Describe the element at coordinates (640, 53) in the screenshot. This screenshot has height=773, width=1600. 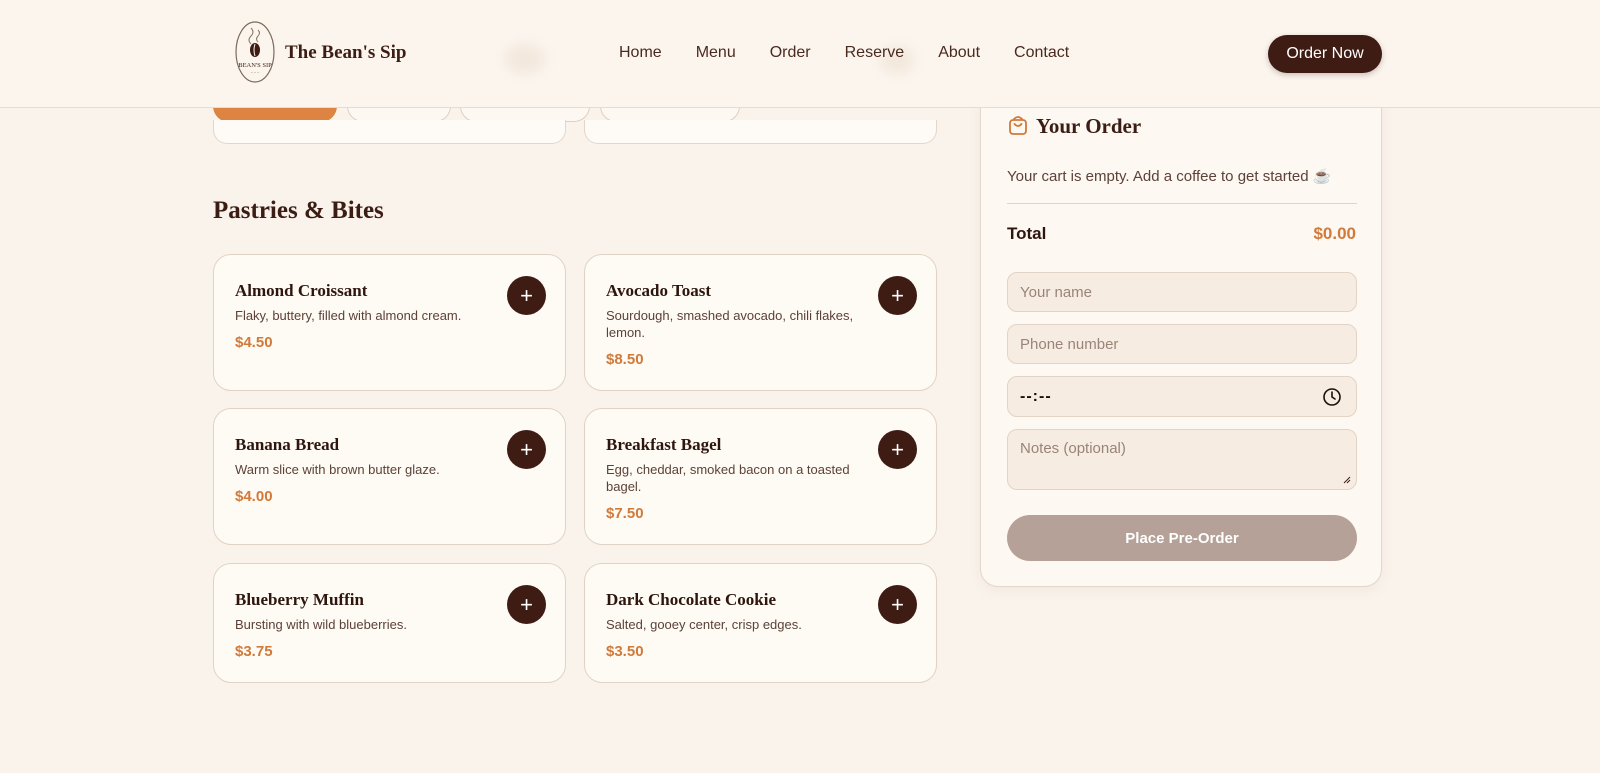
I see `nav-home: Home` at that location.